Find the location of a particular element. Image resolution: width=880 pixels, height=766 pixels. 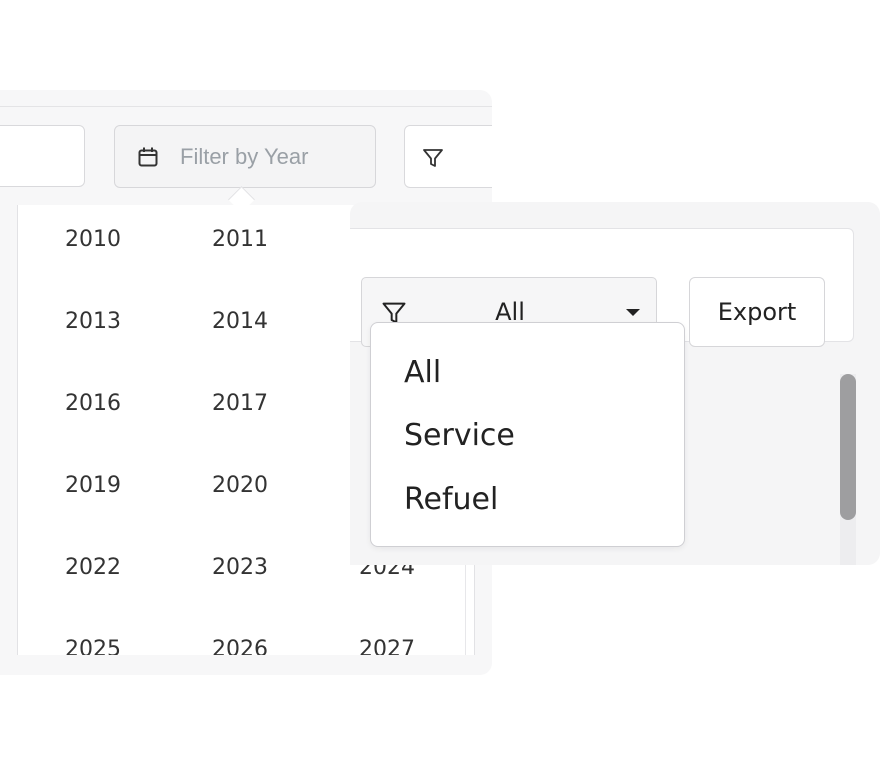

scrollbar-thumb is located at coordinates (848, 447).